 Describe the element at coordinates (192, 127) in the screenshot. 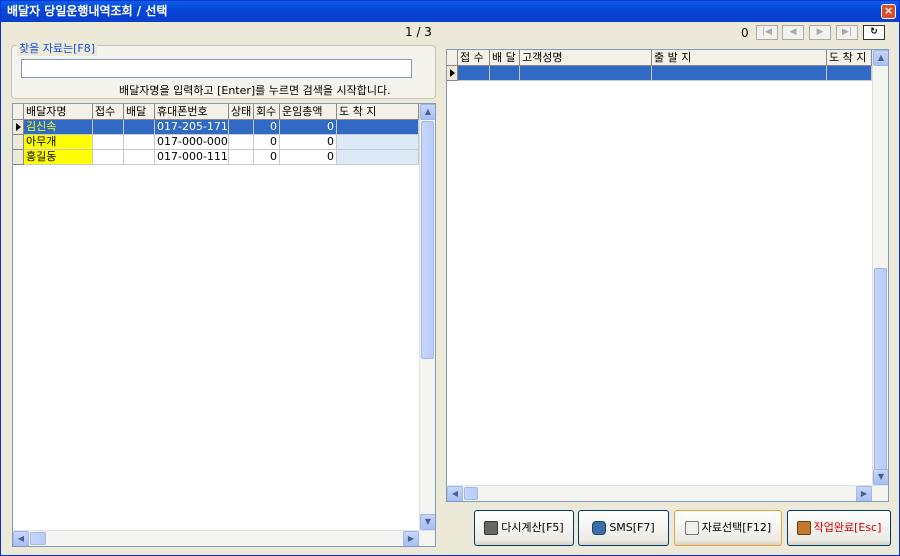

I see `table-cell-phone: 017-205-1713` at that location.